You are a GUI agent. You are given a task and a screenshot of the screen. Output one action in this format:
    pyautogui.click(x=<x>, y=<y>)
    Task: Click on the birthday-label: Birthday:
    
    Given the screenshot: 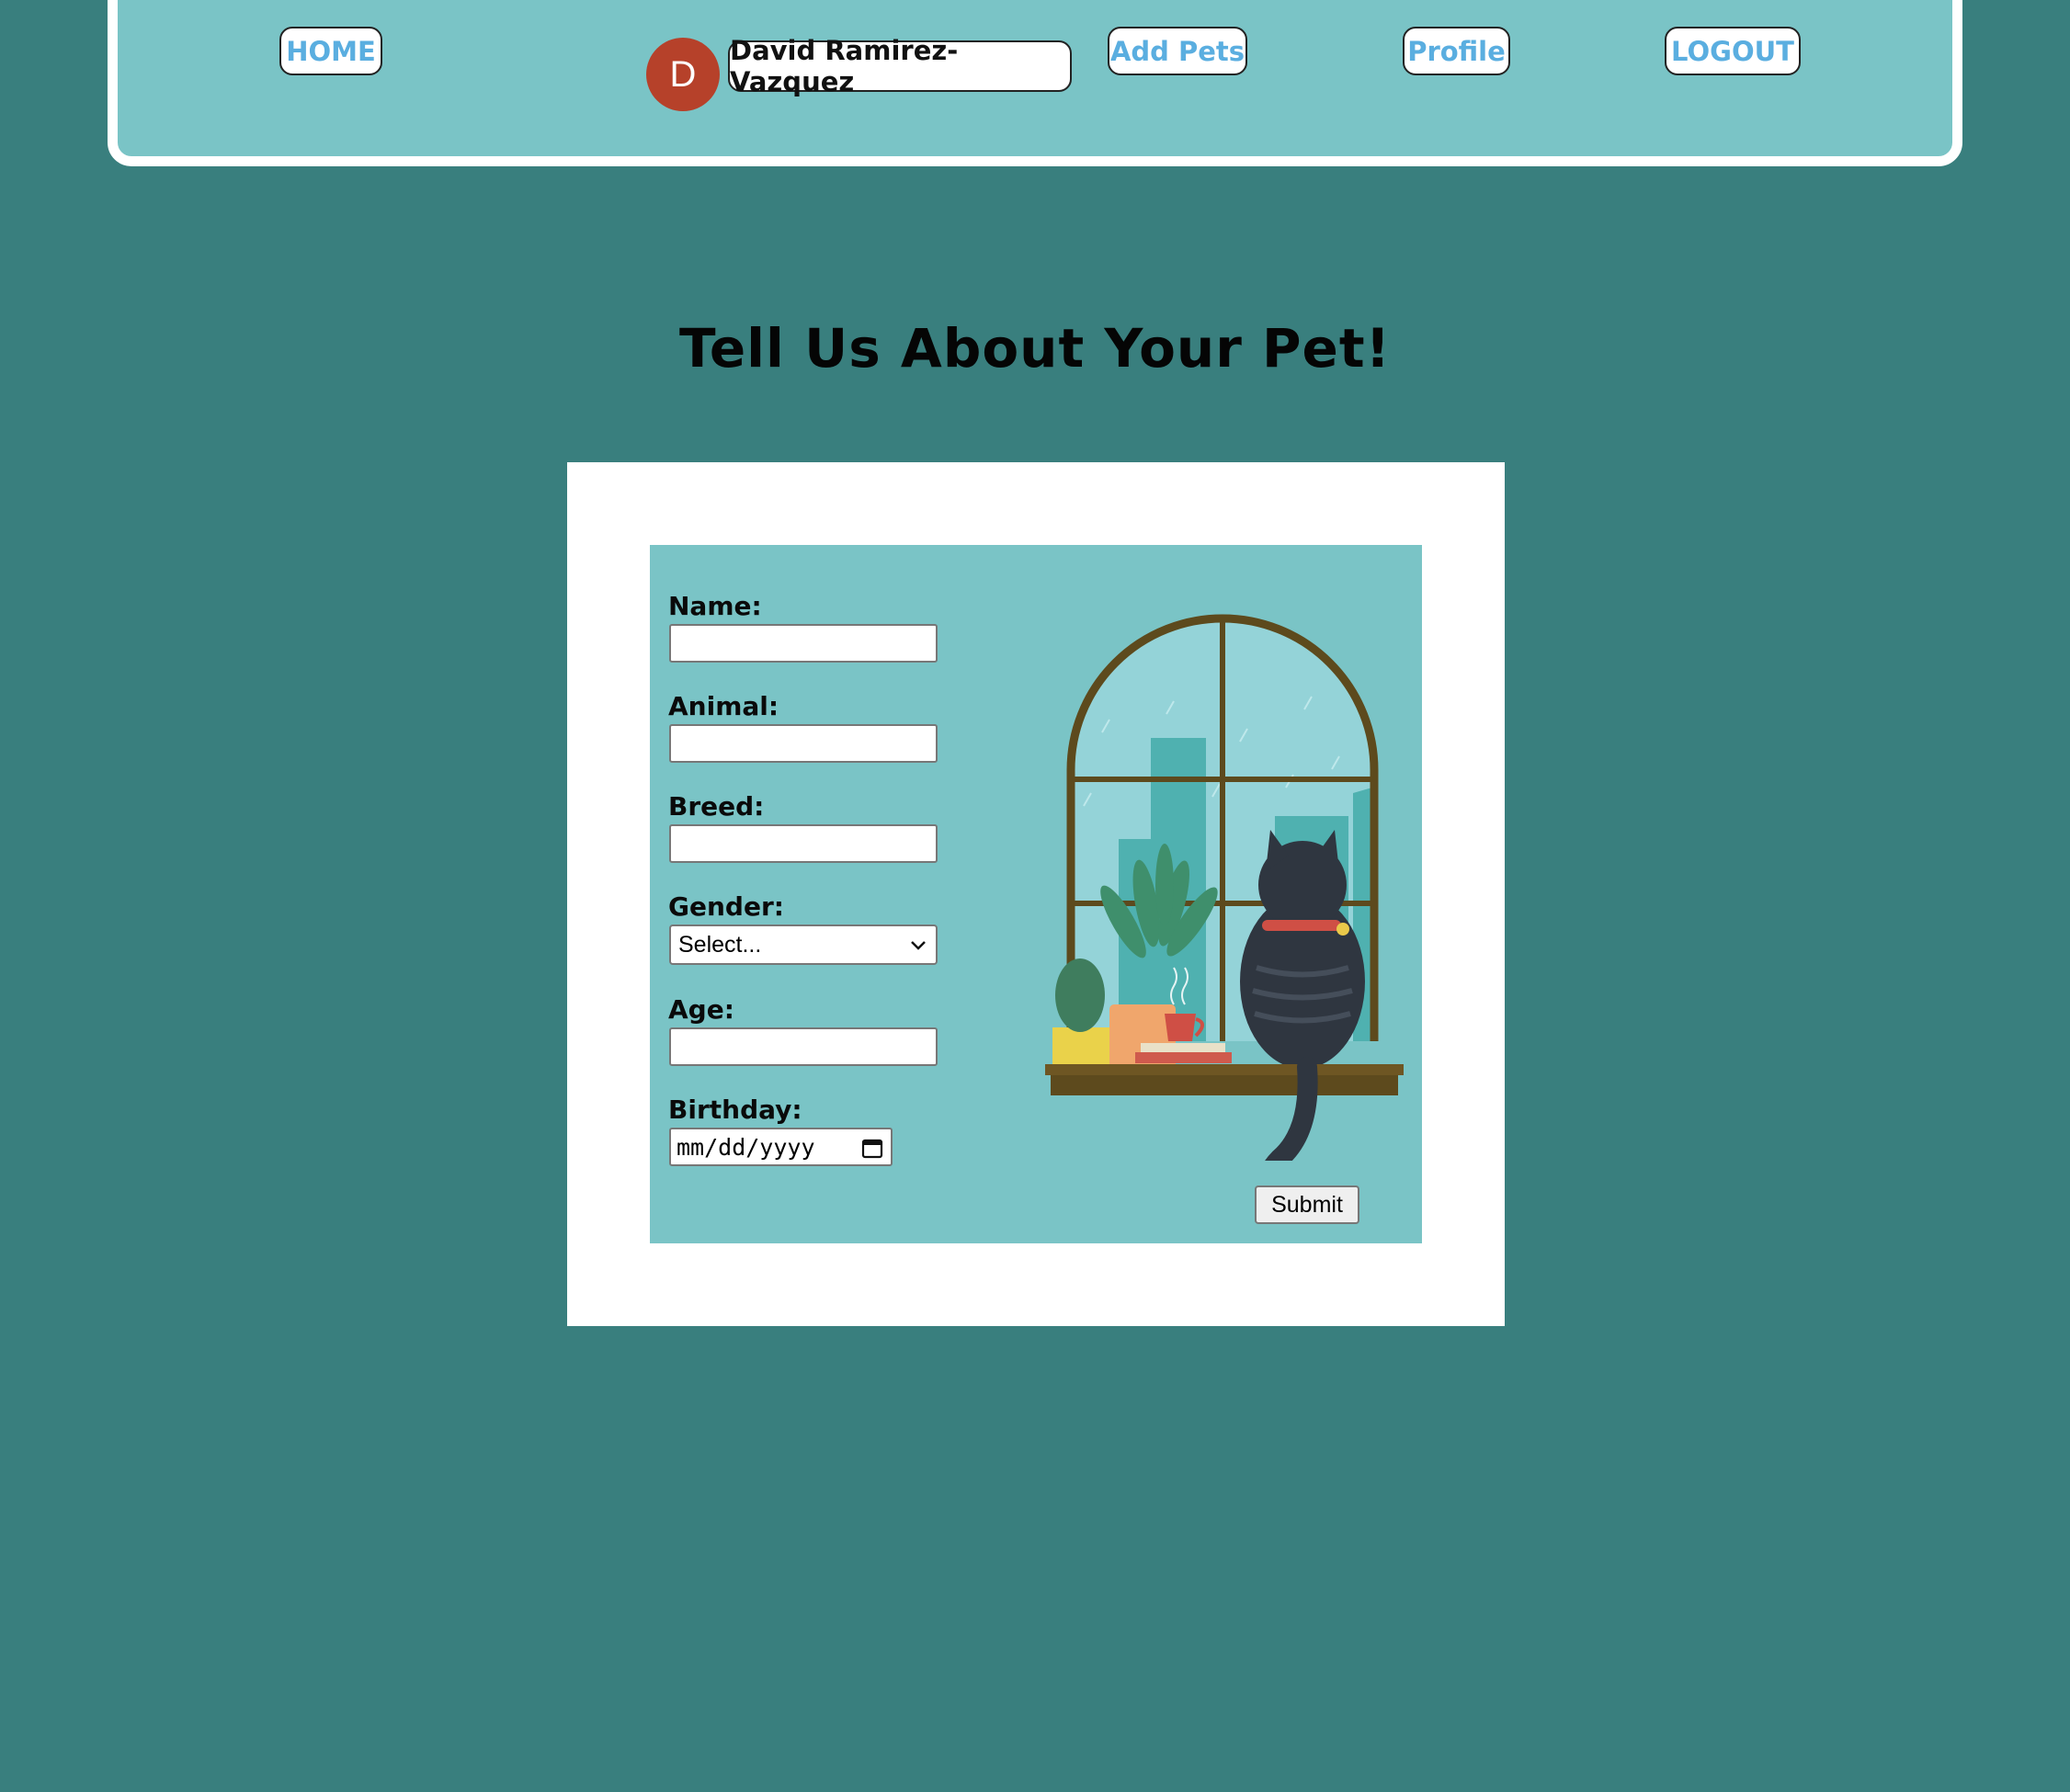 What is the action you would take?
    pyautogui.click(x=735, y=1109)
    